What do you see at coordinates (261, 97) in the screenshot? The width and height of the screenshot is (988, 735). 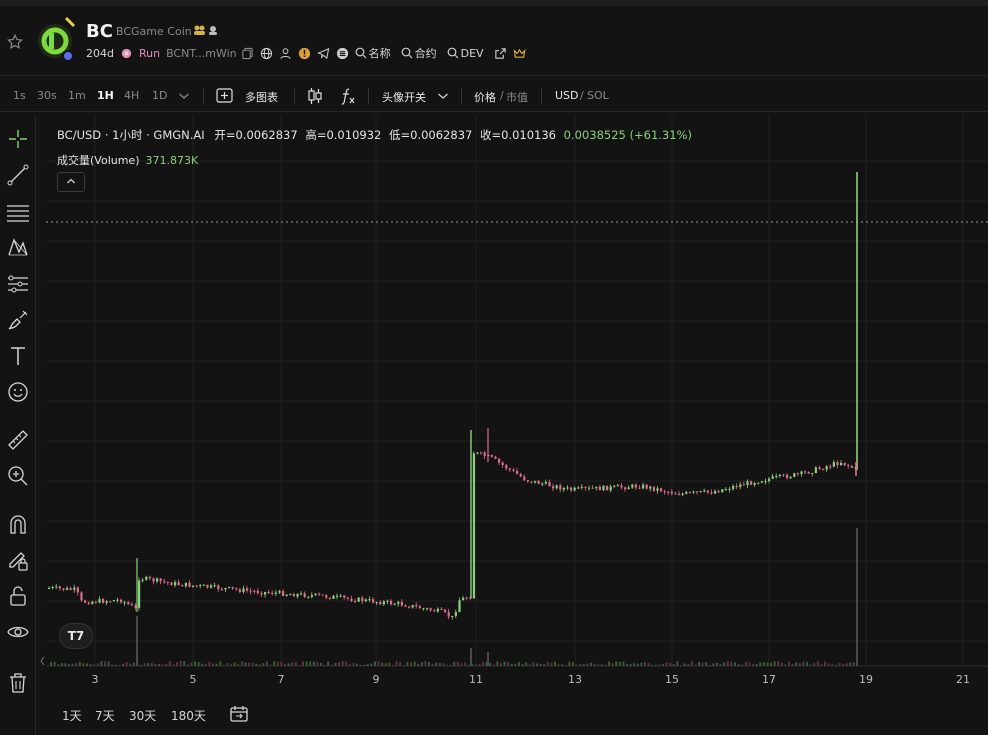 I see `multi-chart-button: 多图表` at bounding box center [261, 97].